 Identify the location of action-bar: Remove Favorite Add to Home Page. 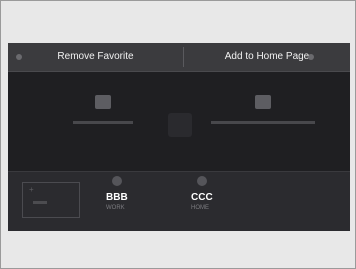
(179, 57).